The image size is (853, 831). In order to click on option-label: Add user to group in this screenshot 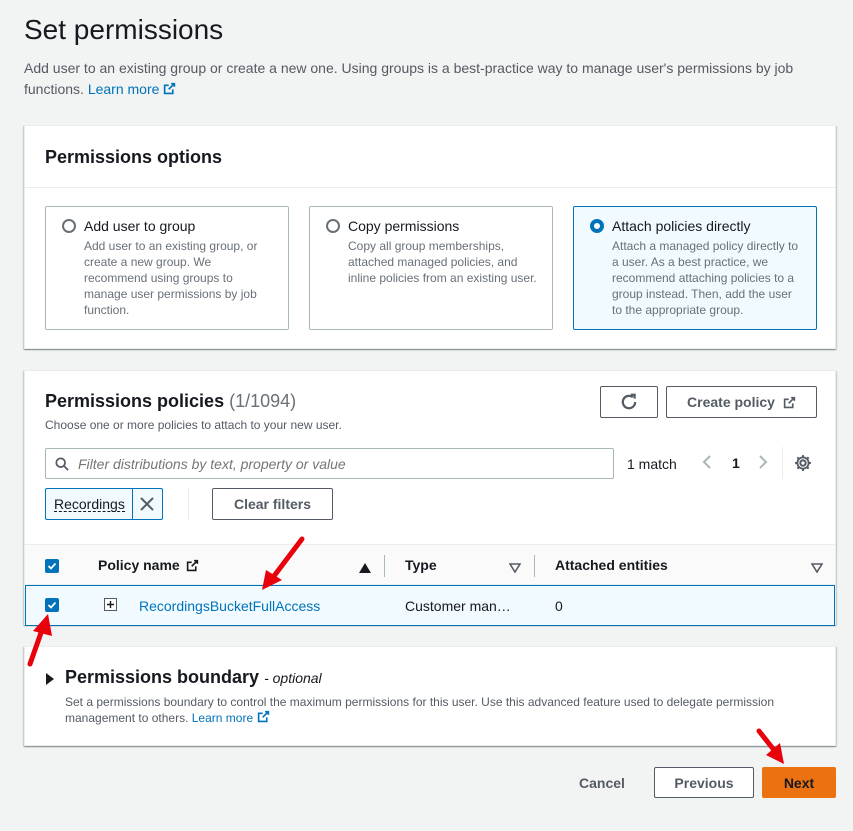, I will do `click(140, 226)`.